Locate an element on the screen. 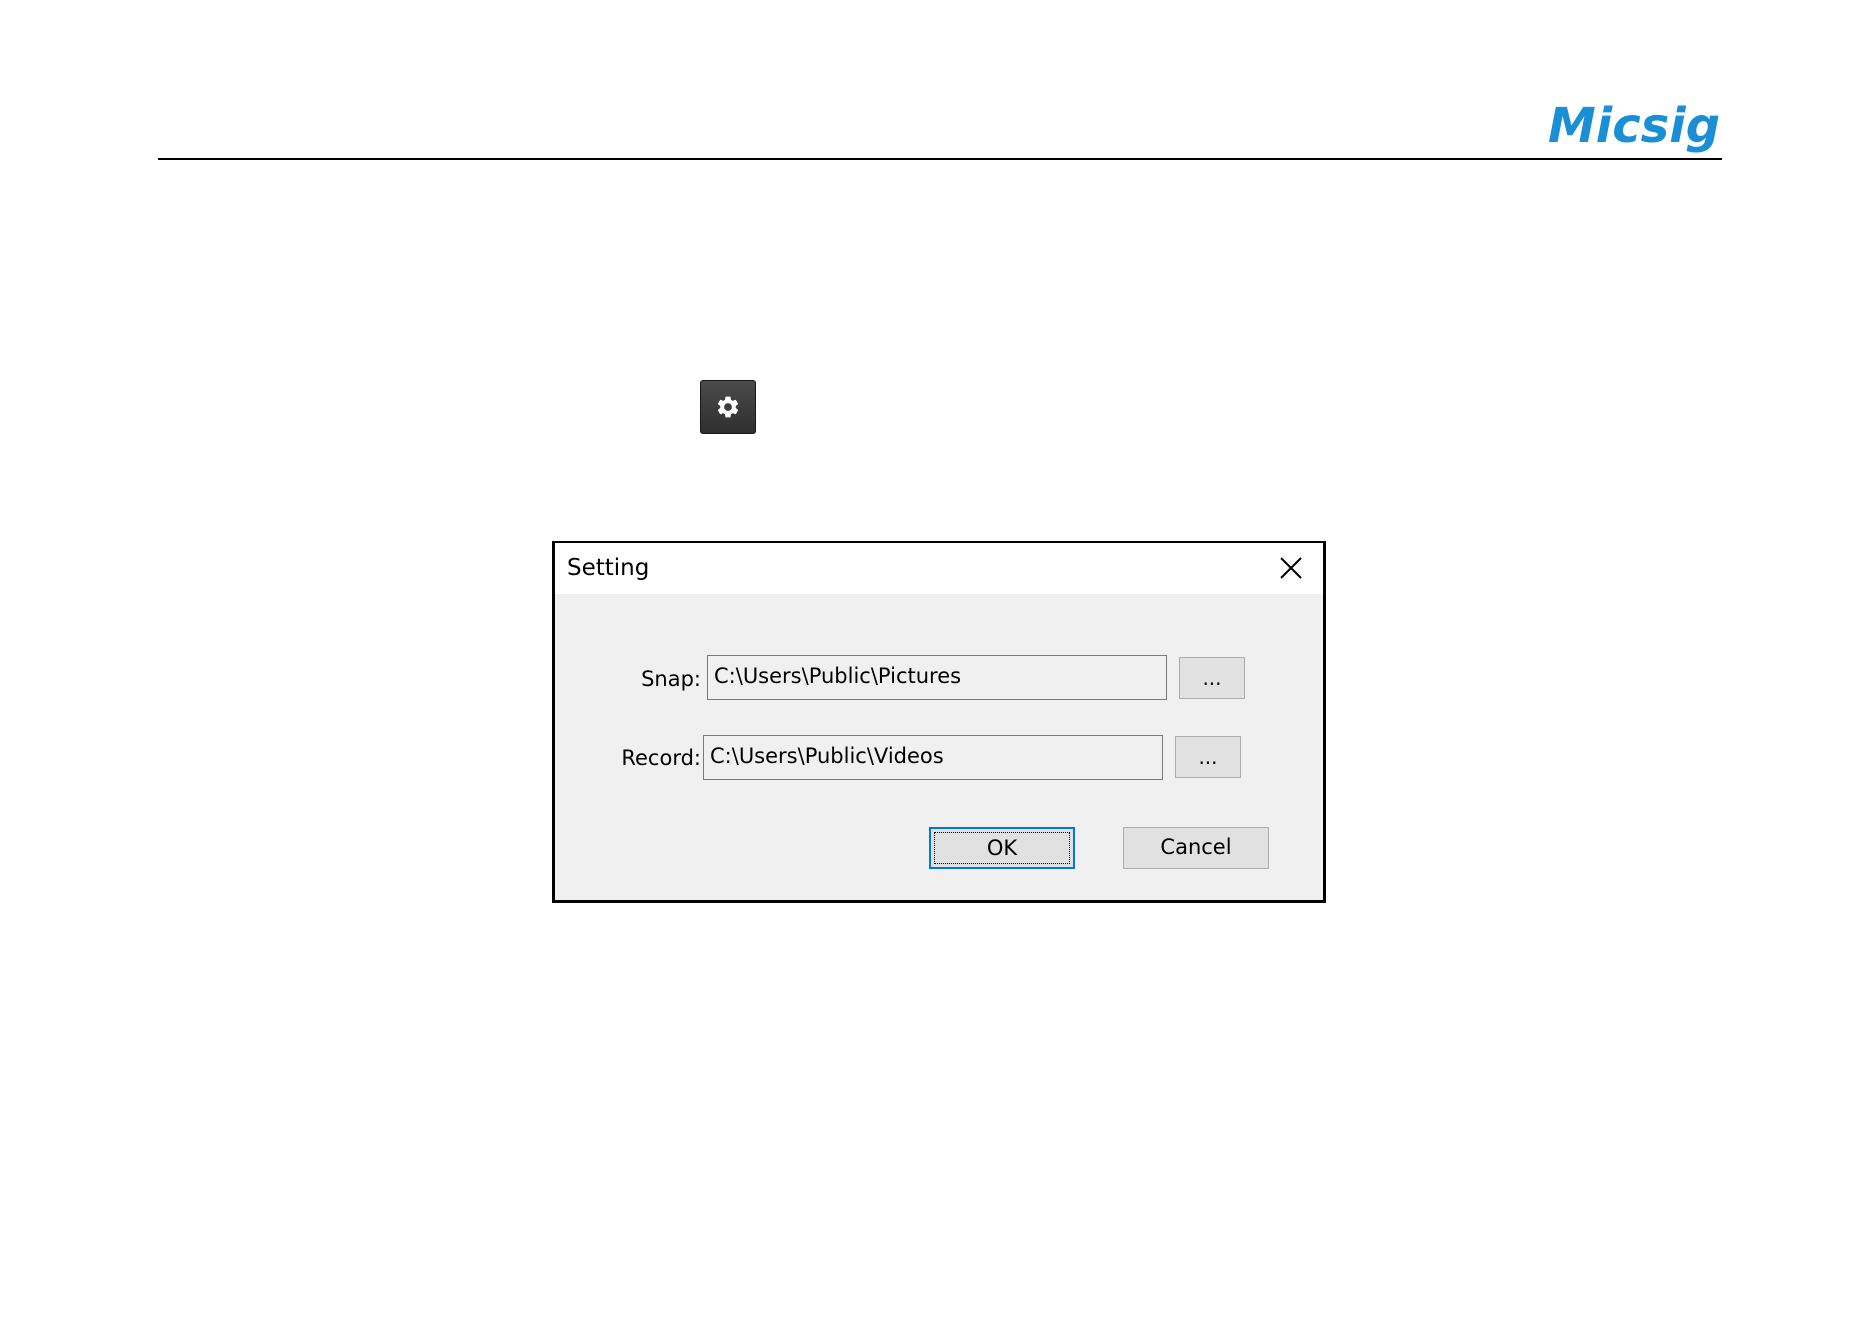 The image size is (1872, 1324). cancel-button: Cancel is located at coordinates (1196, 848).